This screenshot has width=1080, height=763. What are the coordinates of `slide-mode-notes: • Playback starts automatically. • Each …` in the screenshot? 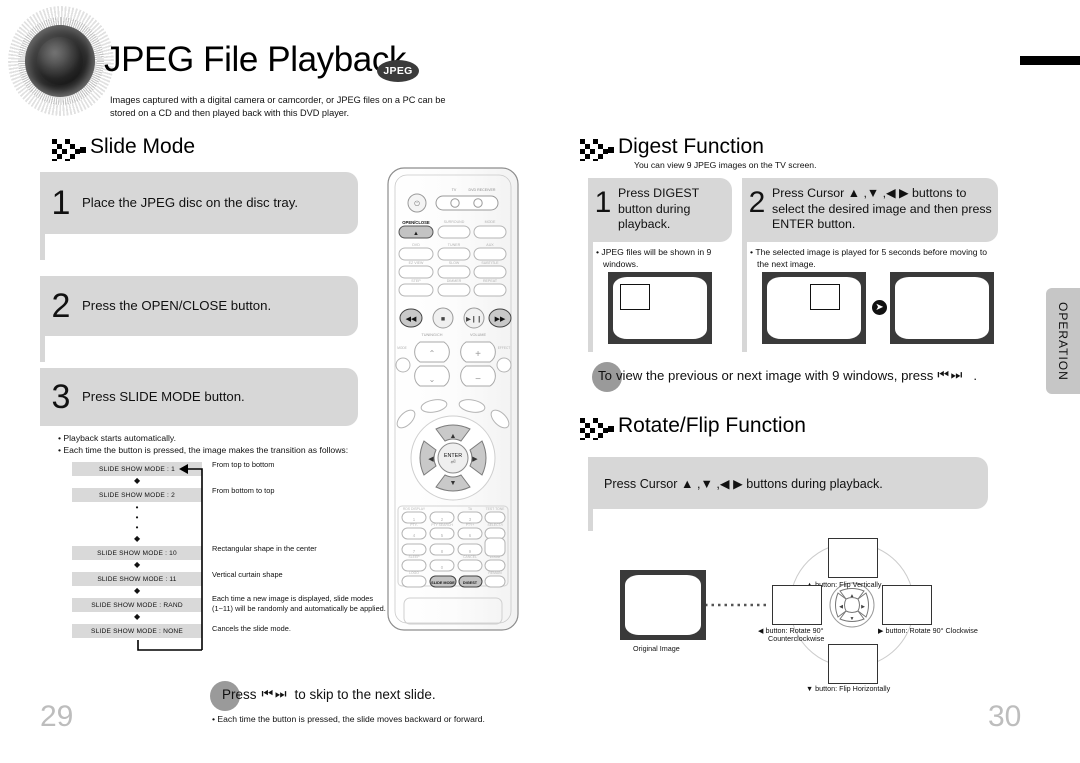 It's located at (223, 444).